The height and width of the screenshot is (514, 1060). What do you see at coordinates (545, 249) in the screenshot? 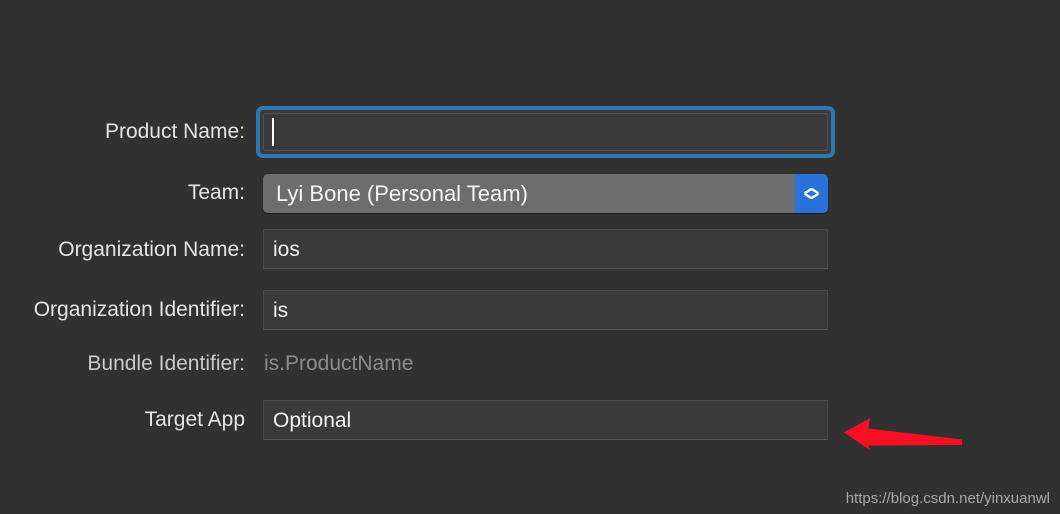
I see `organization-name-input: ios` at bounding box center [545, 249].